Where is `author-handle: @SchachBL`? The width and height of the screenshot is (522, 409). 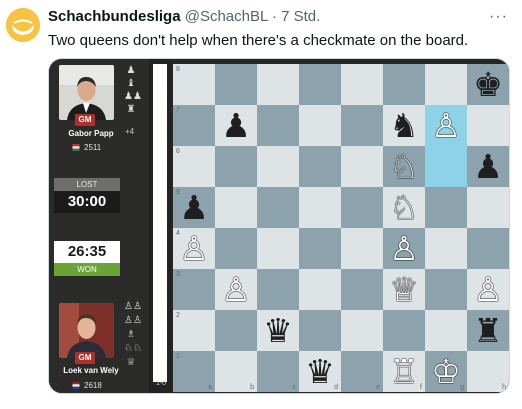
author-handle: @SchachBL is located at coordinates (226, 16).